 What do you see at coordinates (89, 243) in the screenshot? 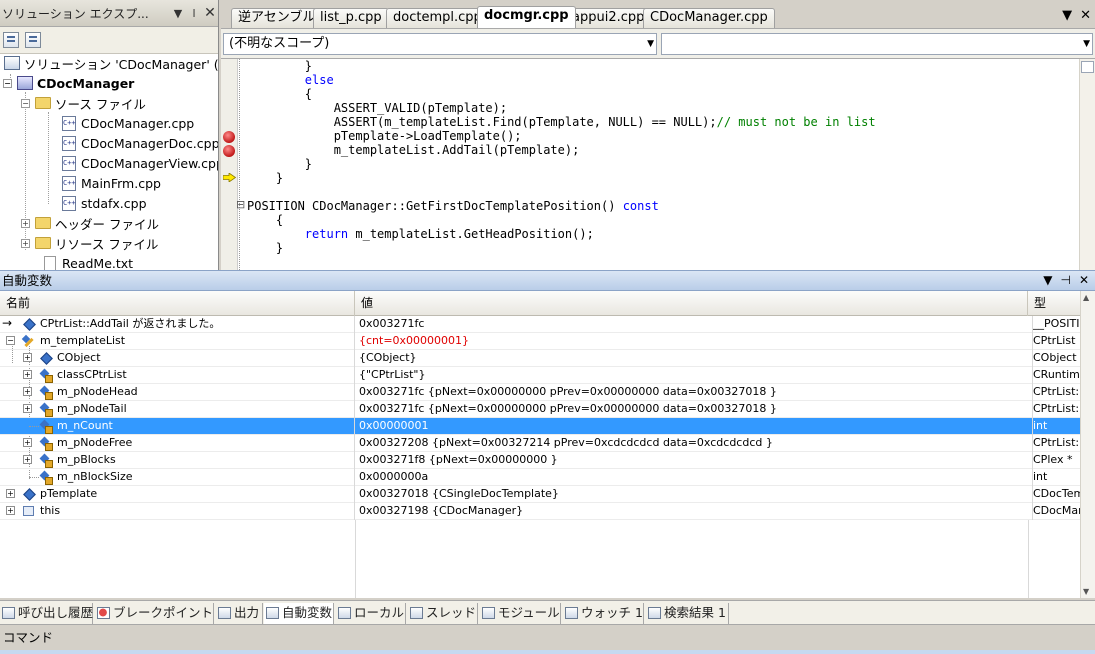
I see `tree-folder-resource: + リソース ファイル` at bounding box center [89, 243].